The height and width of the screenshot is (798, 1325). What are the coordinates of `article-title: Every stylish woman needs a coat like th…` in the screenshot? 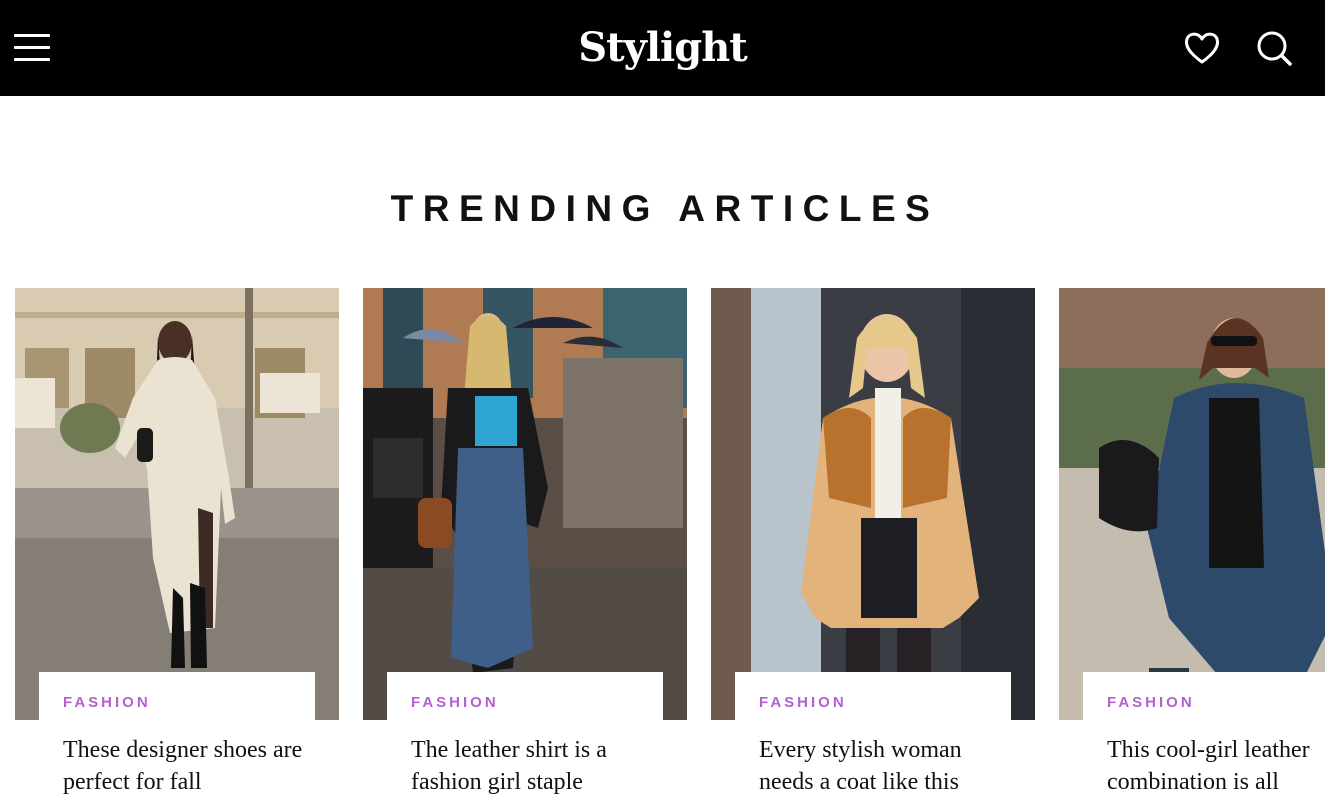 It's located at (885, 766).